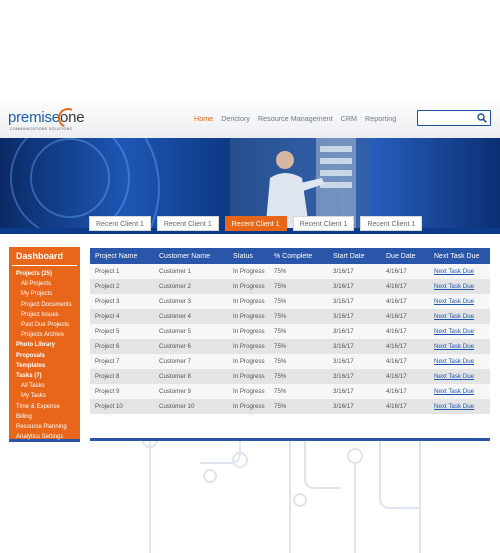 The width and height of the screenshot is (500, 553). What do you see at coordinates (405, 256) in the screenshot?
I see `col-due-date: Due Date` at bounding box center [405, 256].